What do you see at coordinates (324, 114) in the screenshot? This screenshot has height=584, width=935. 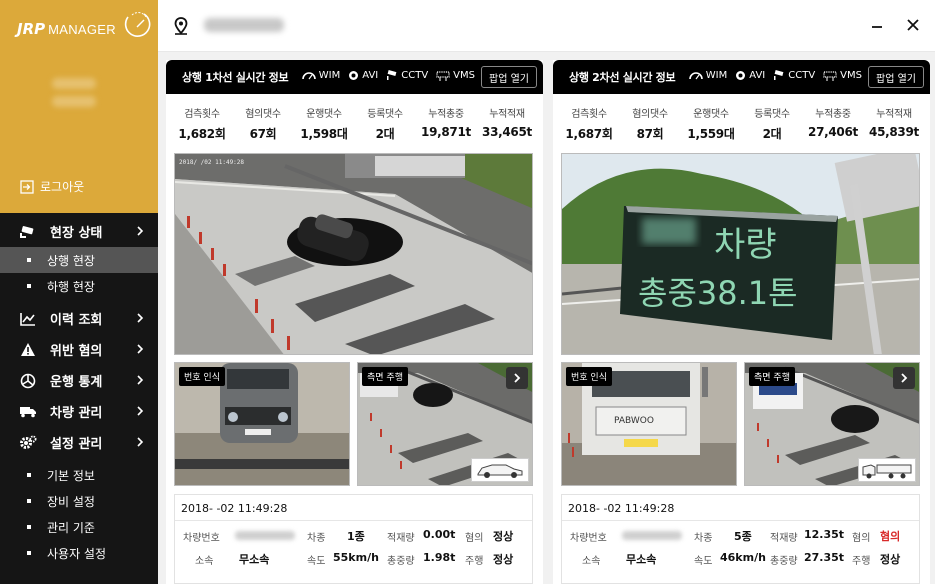 I see `stat-label: 운행댓수` at bounding box center [324, 114].